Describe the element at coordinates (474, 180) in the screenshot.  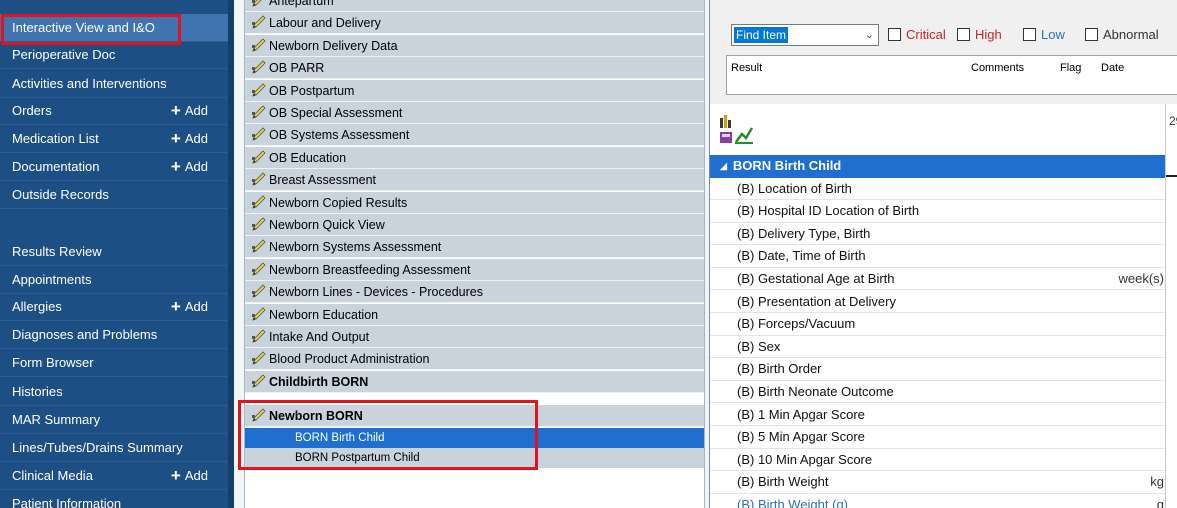
I see `band-breast-assessment: Breast Assessment` at that location.